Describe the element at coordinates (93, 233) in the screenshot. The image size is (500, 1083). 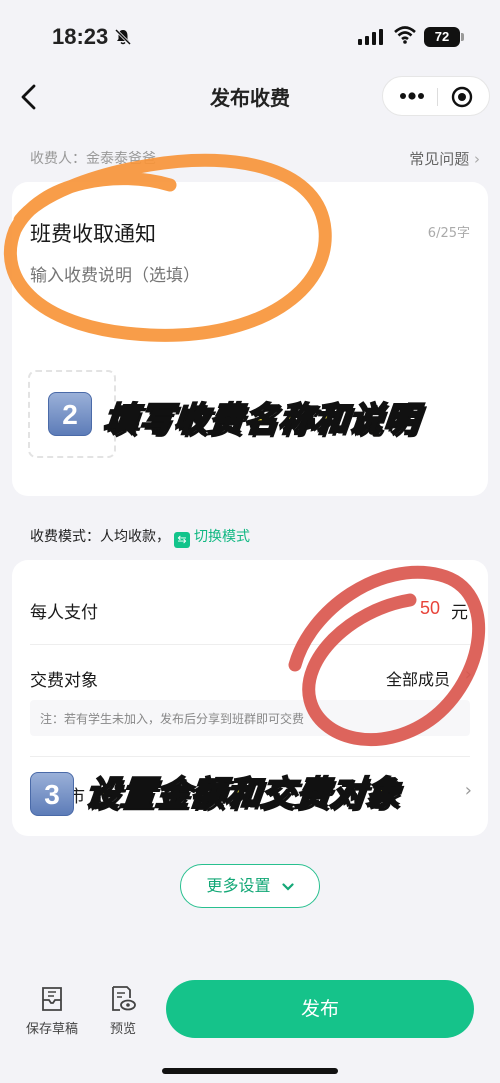
I see `fee-title-input: 班费收取通知` at that location.